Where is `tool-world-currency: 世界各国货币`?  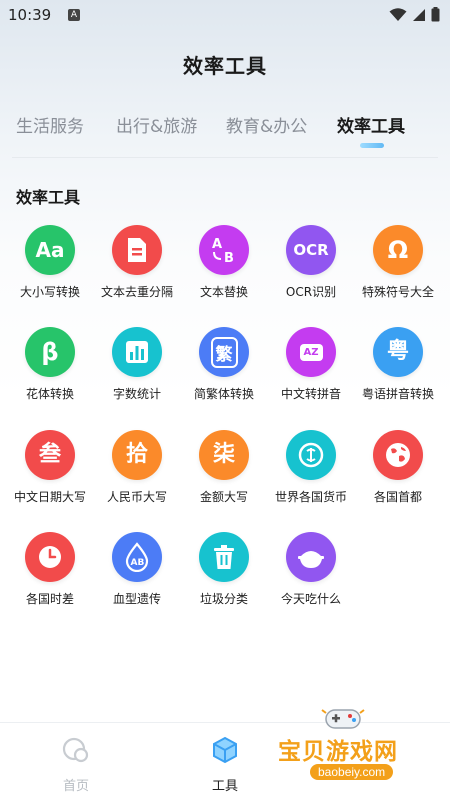
tool-world-currency: 世界各国货币 is located at coordinates (311, 467).